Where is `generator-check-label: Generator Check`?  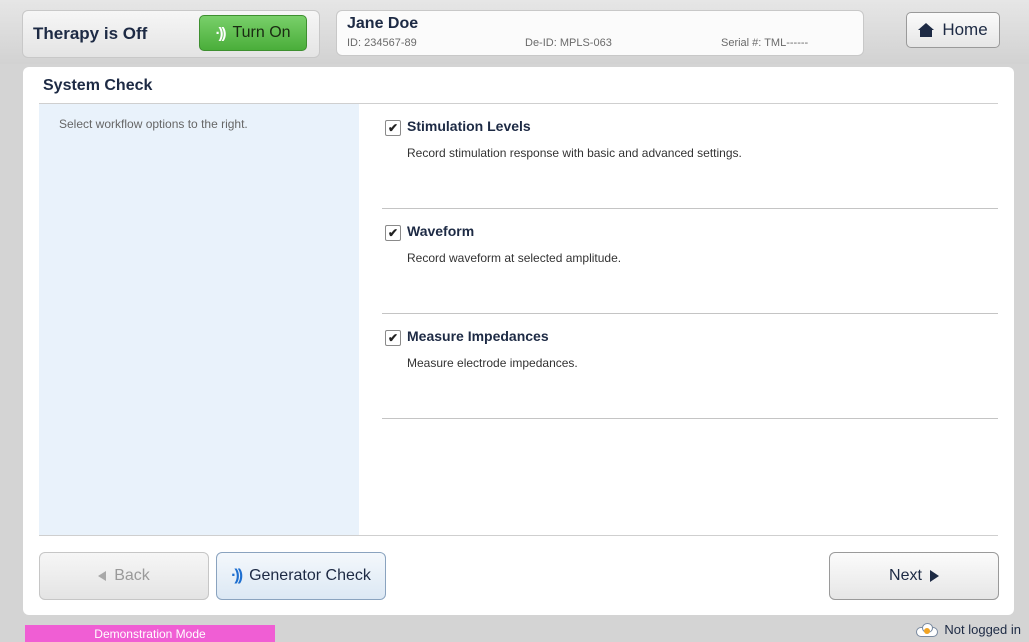
generator-check-label: Generator Check is located at coordinates (310, 575).